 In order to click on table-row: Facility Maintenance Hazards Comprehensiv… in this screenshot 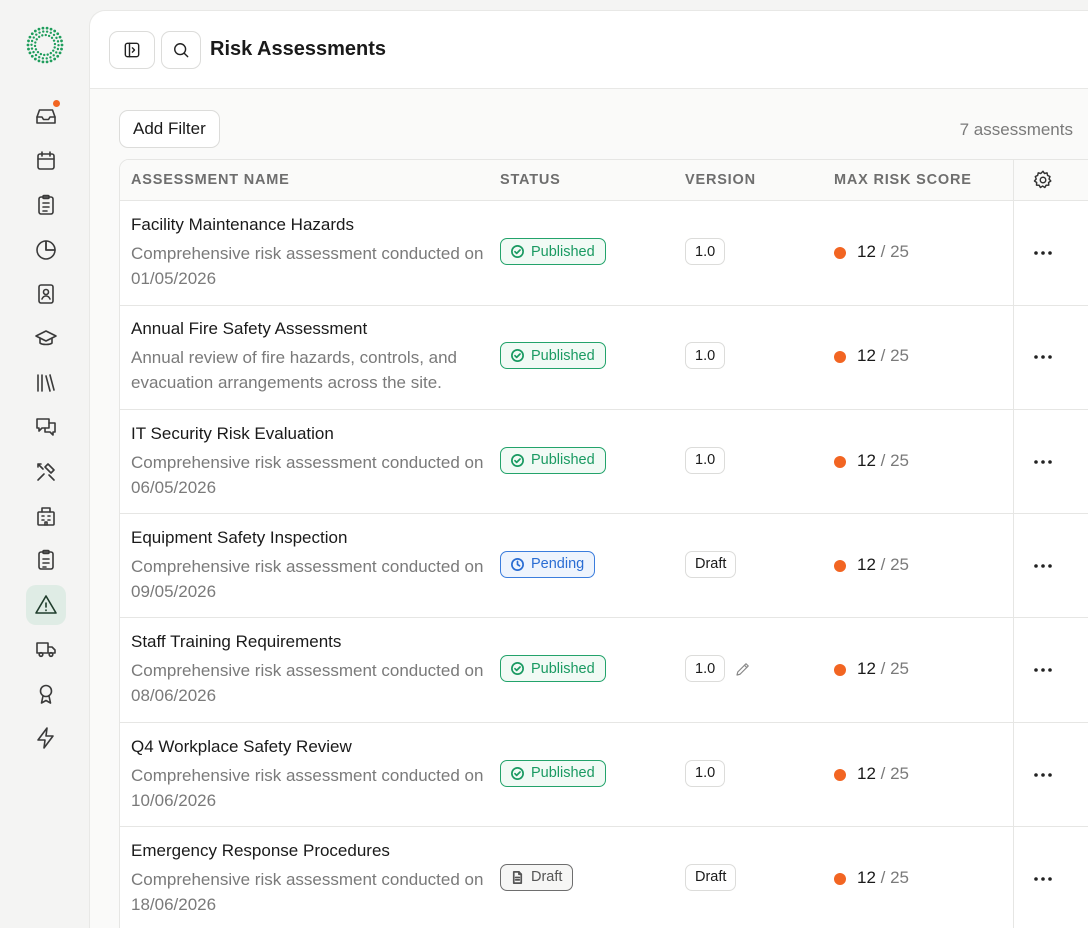, I will do `click(604, 253)`.